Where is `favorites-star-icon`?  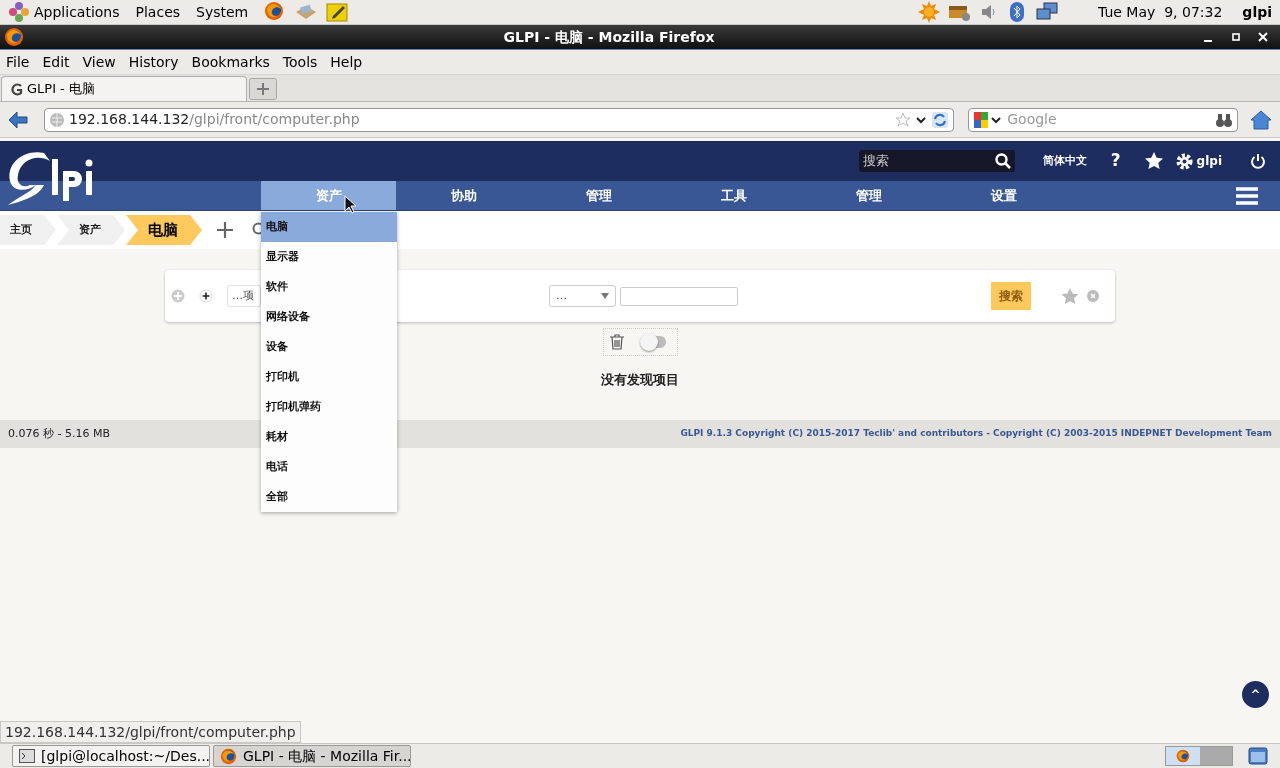 favorites-star-icon is located at coordinates (1153, 161).